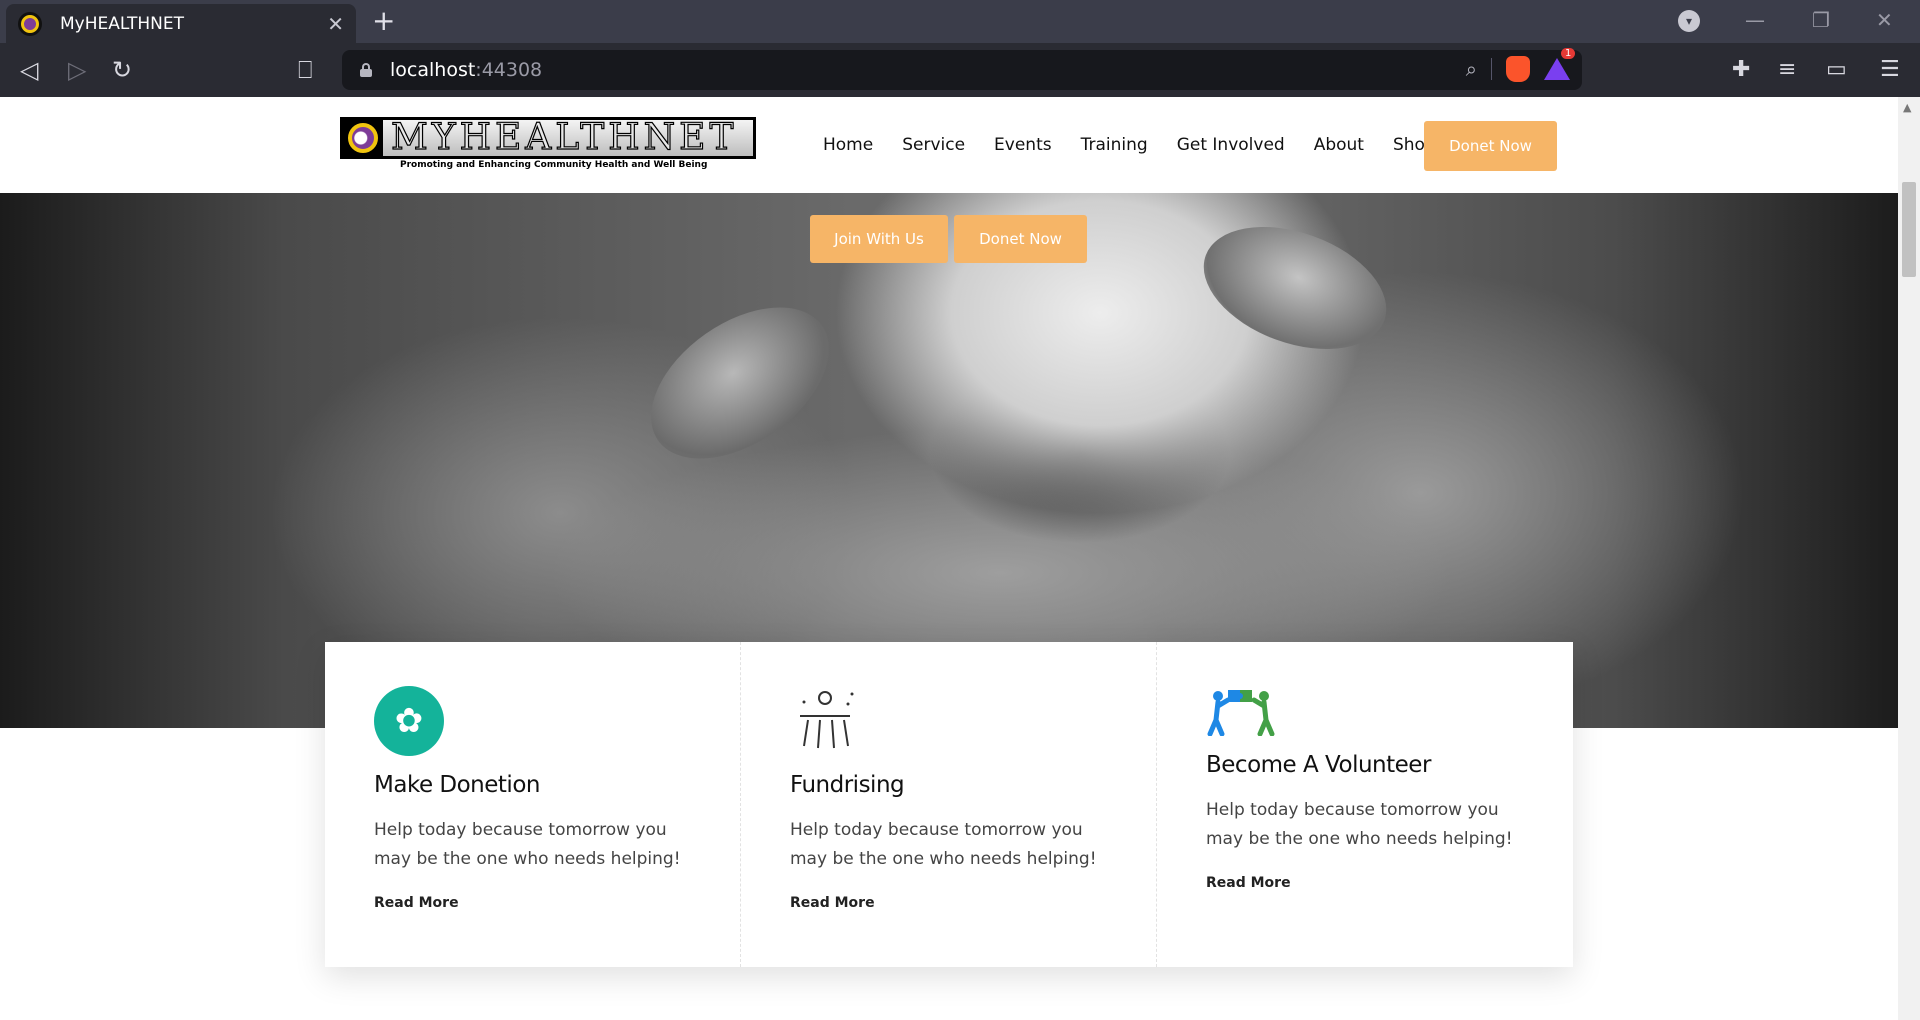 Image resolution: width=1920 pixels, height=1020 pixels. Describe the element at coordinates (1568, 53) in the screenshot. I see `rewards-badge: 1` at that location.